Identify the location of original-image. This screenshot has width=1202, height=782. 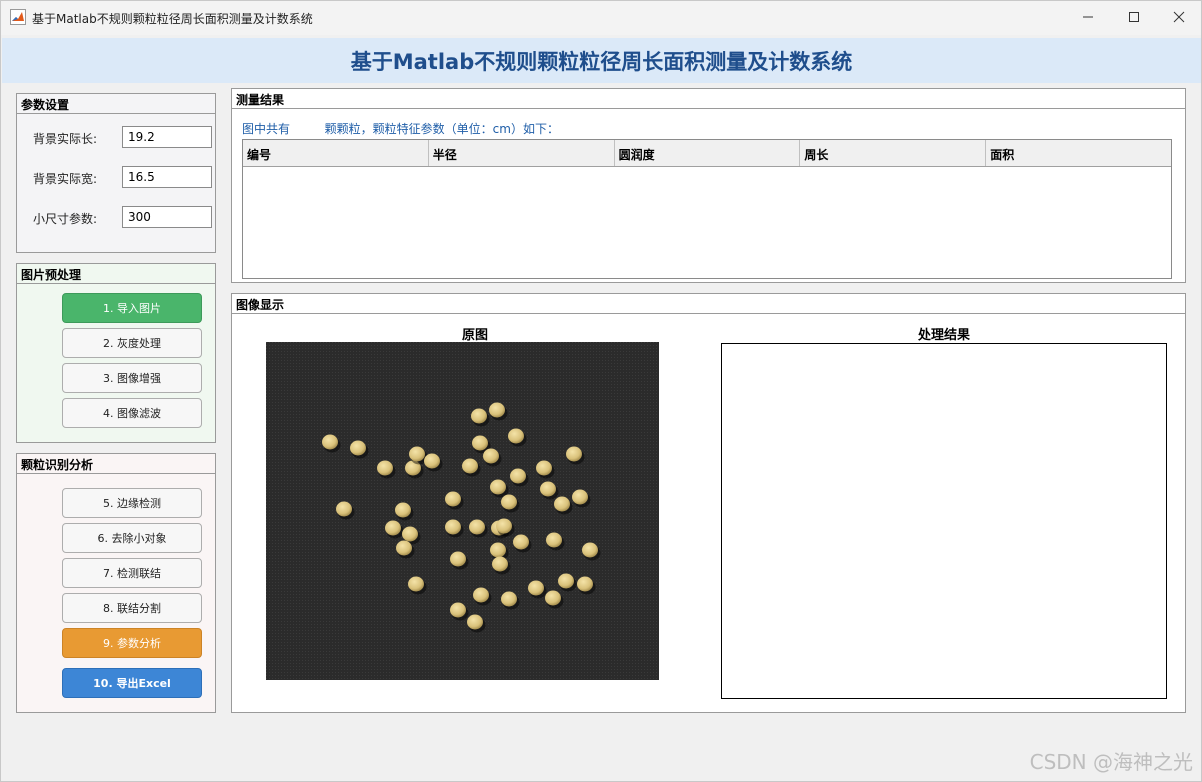
(462, 511).